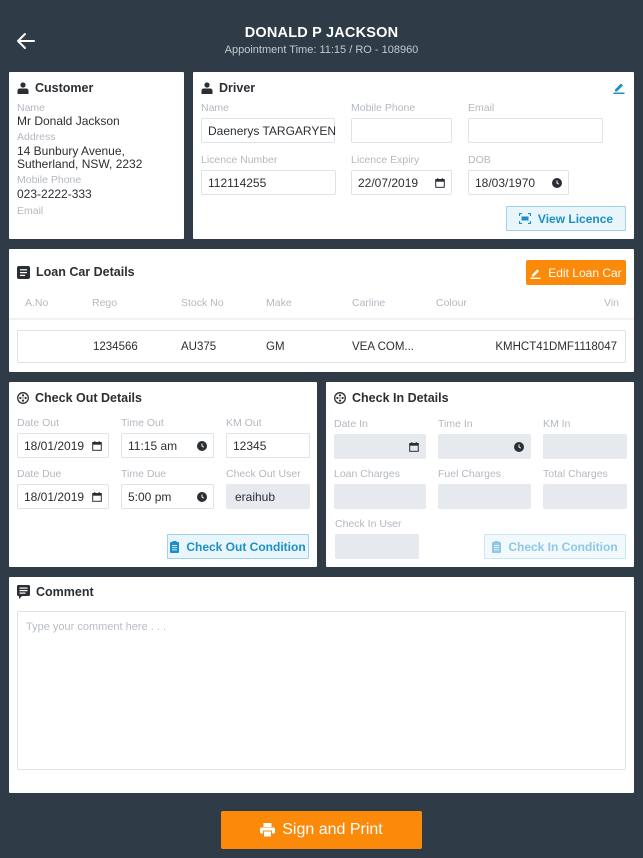 Image resolution: width=643 pixels, height=858 pixels. What do you see at coordinates (321, 319) in the screenshot?
I see `table-header-divider` at bounding box center [321, 319].